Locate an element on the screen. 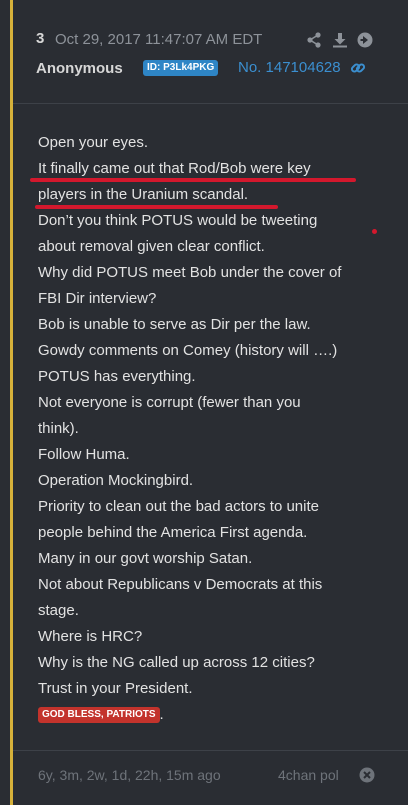  share-icon is located at coordinates (314, 40).